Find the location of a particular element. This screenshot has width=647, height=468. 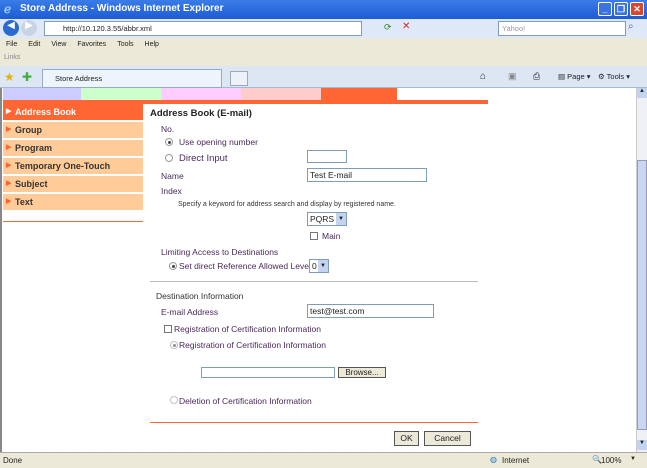

vertical-scrollbar: ▲ ▼ is located at coordinates (641, 270).